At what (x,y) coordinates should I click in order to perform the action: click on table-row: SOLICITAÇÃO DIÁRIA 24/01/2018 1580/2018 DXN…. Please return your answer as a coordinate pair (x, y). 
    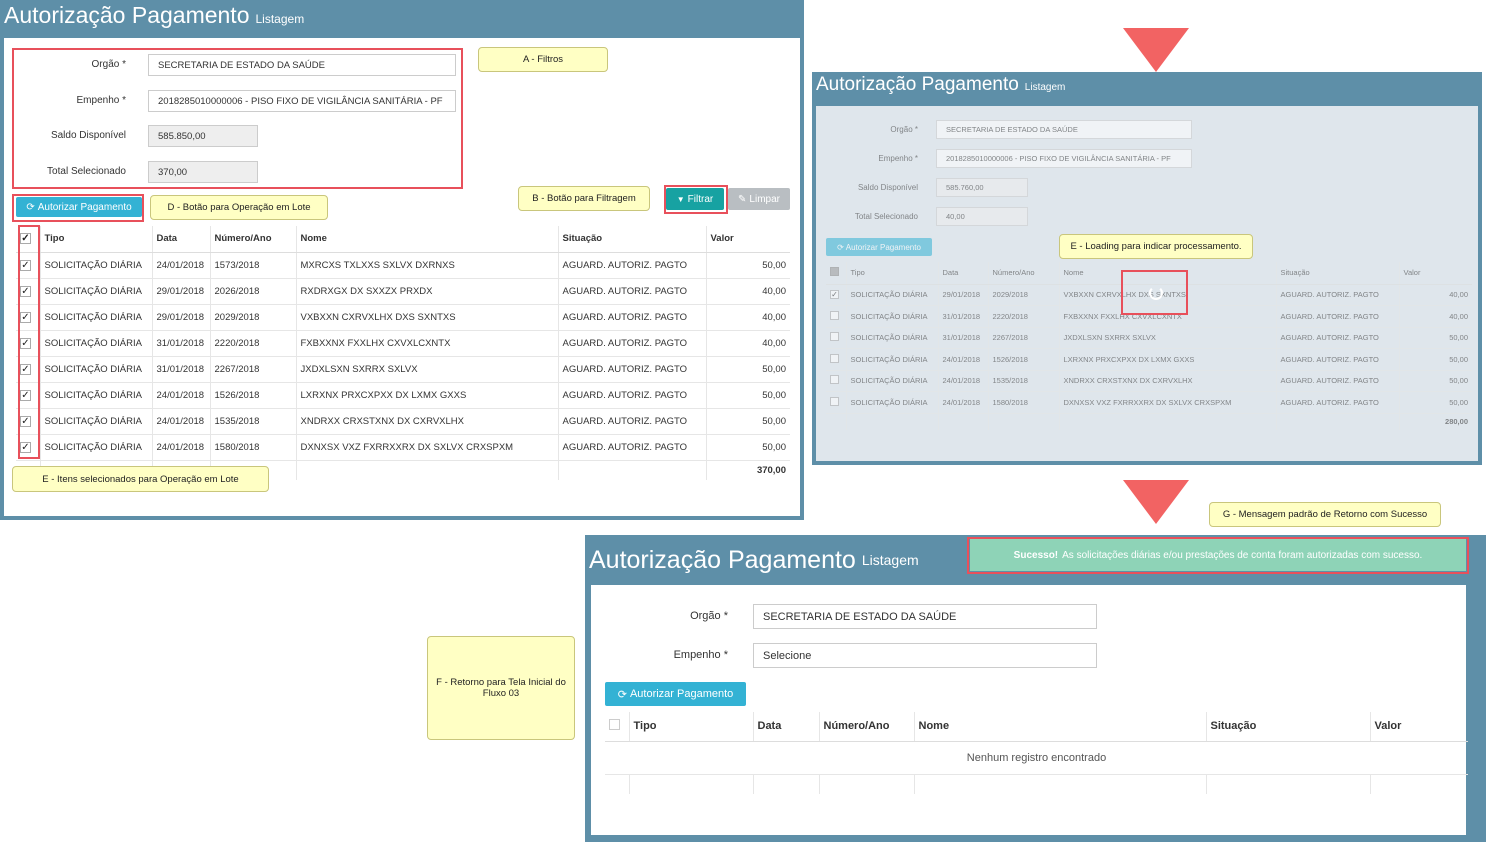
    Looking at the image, I should click on (1149, 402).